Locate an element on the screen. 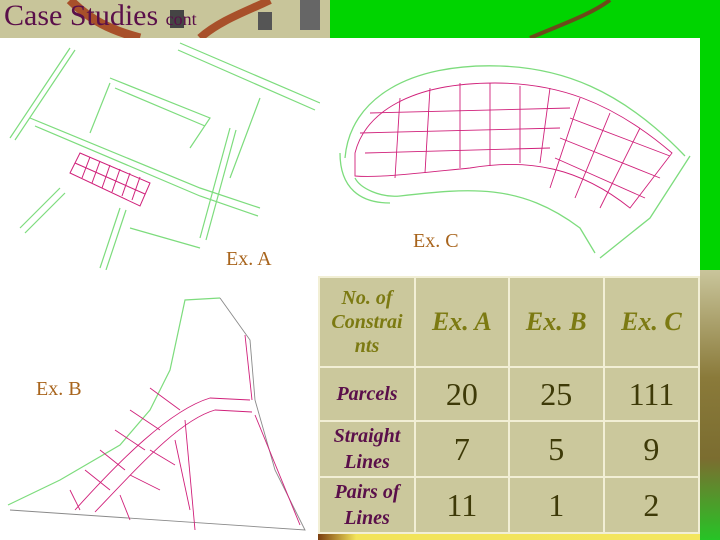  slide-title-suffix: cont is located at coordinates (181, 19).